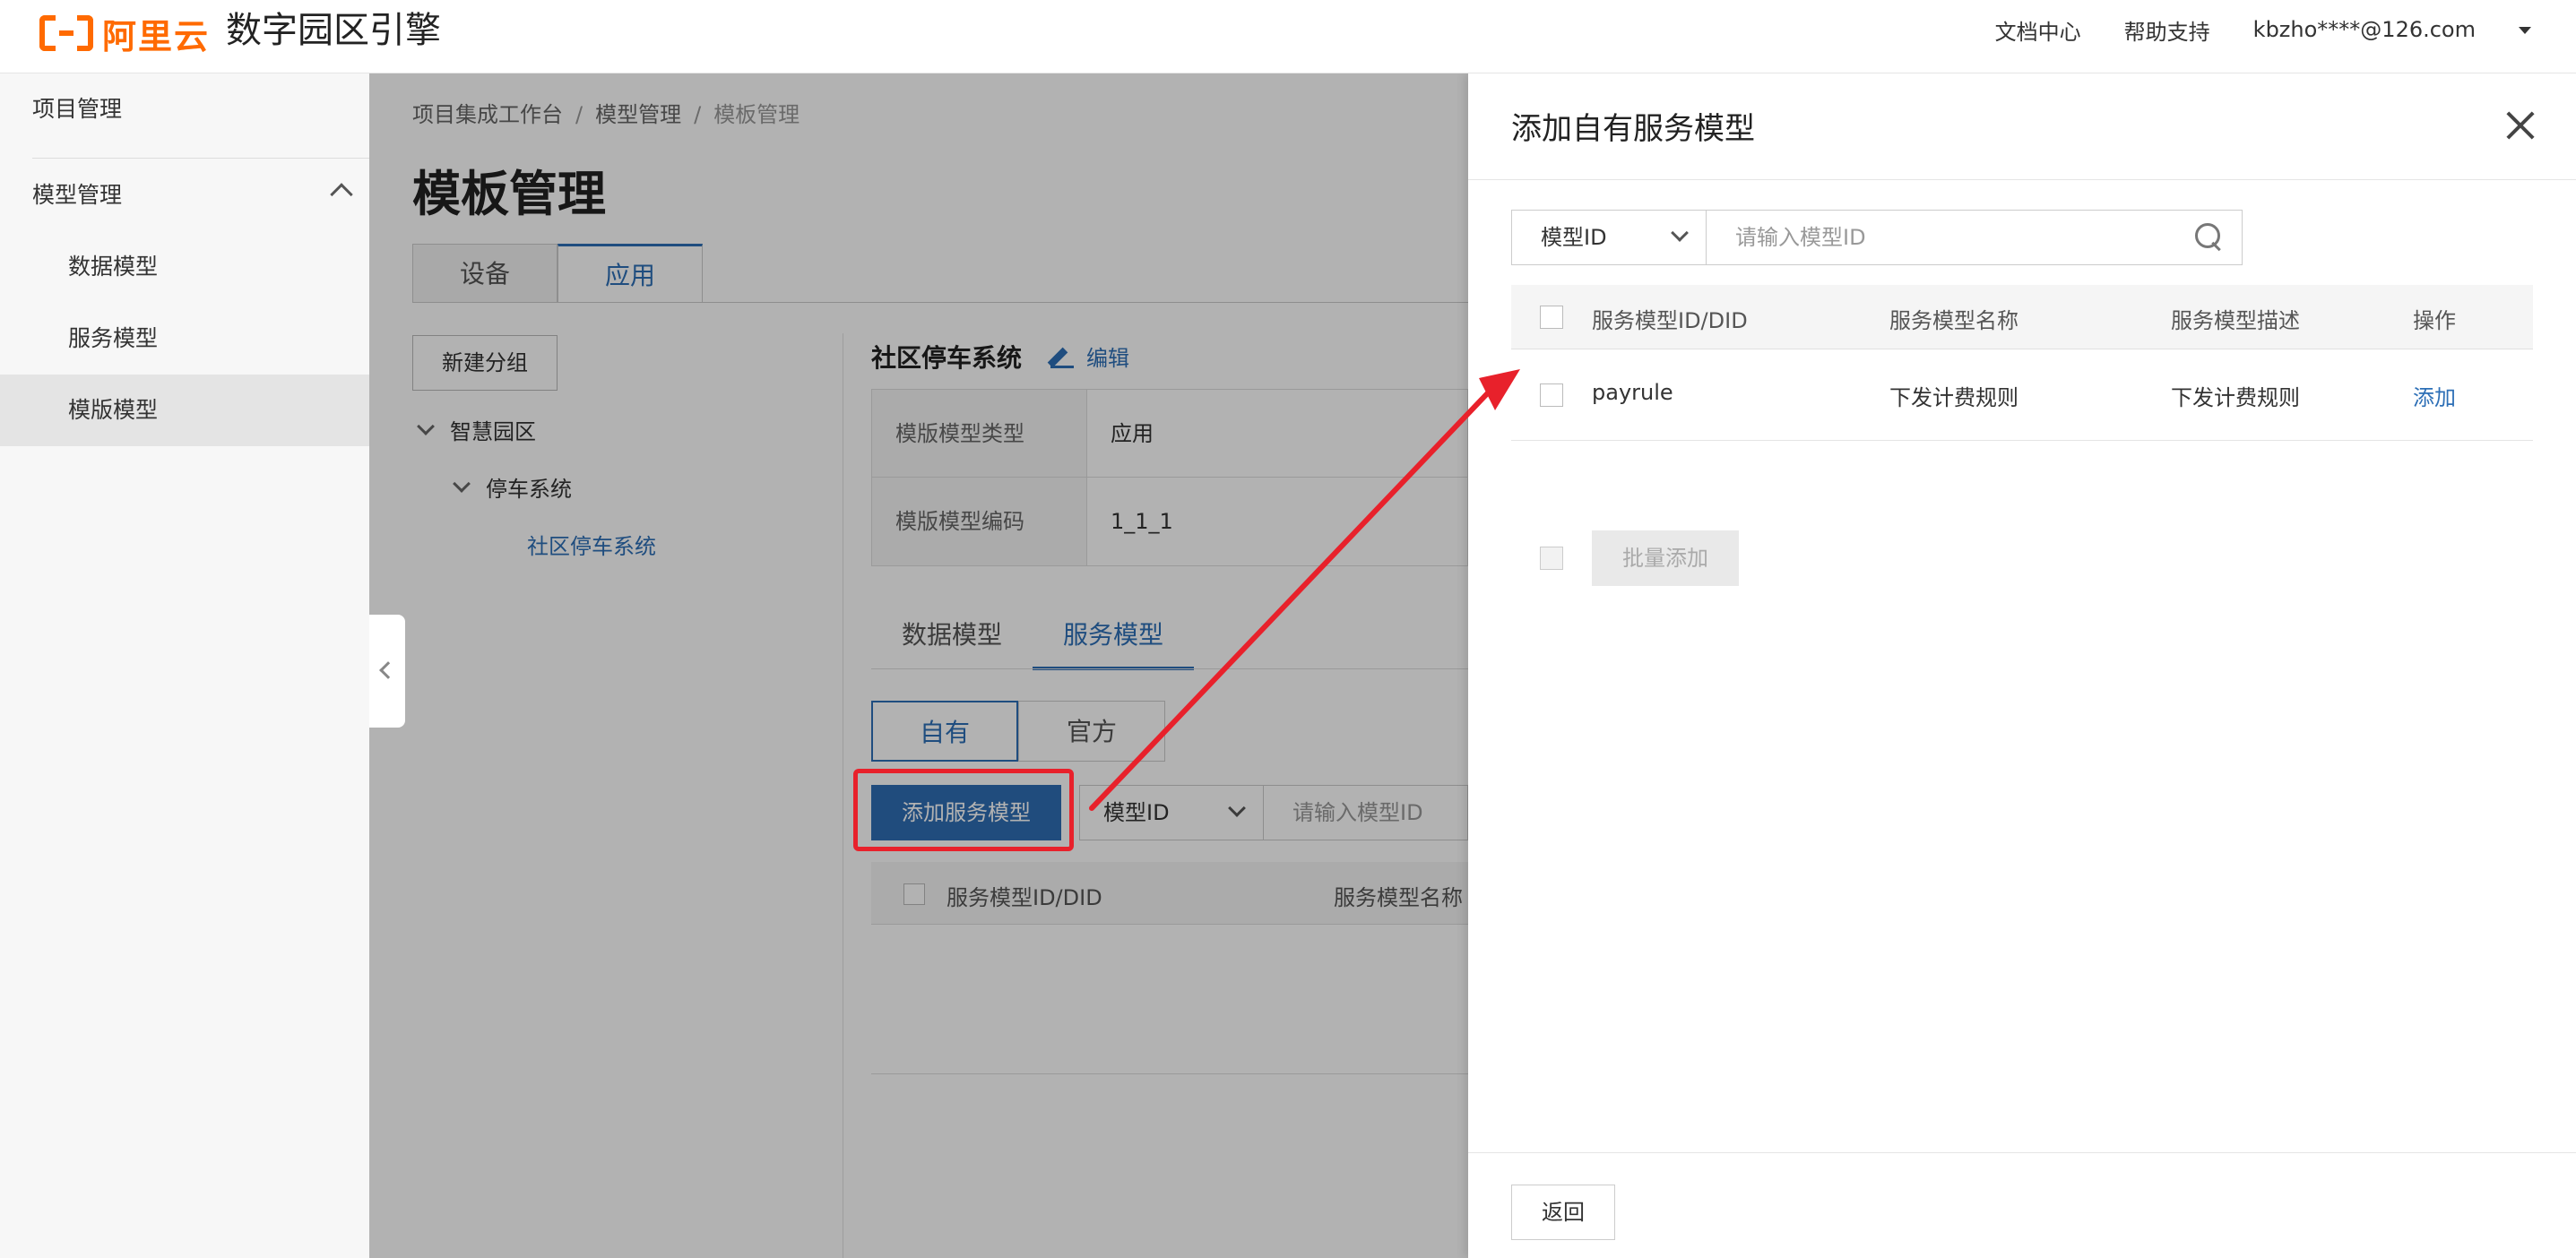 The width and height of the screenshot is (2576, 1258). I want to click on sidebar-item-project-mgmt: 项目管理, so click(217, 109).